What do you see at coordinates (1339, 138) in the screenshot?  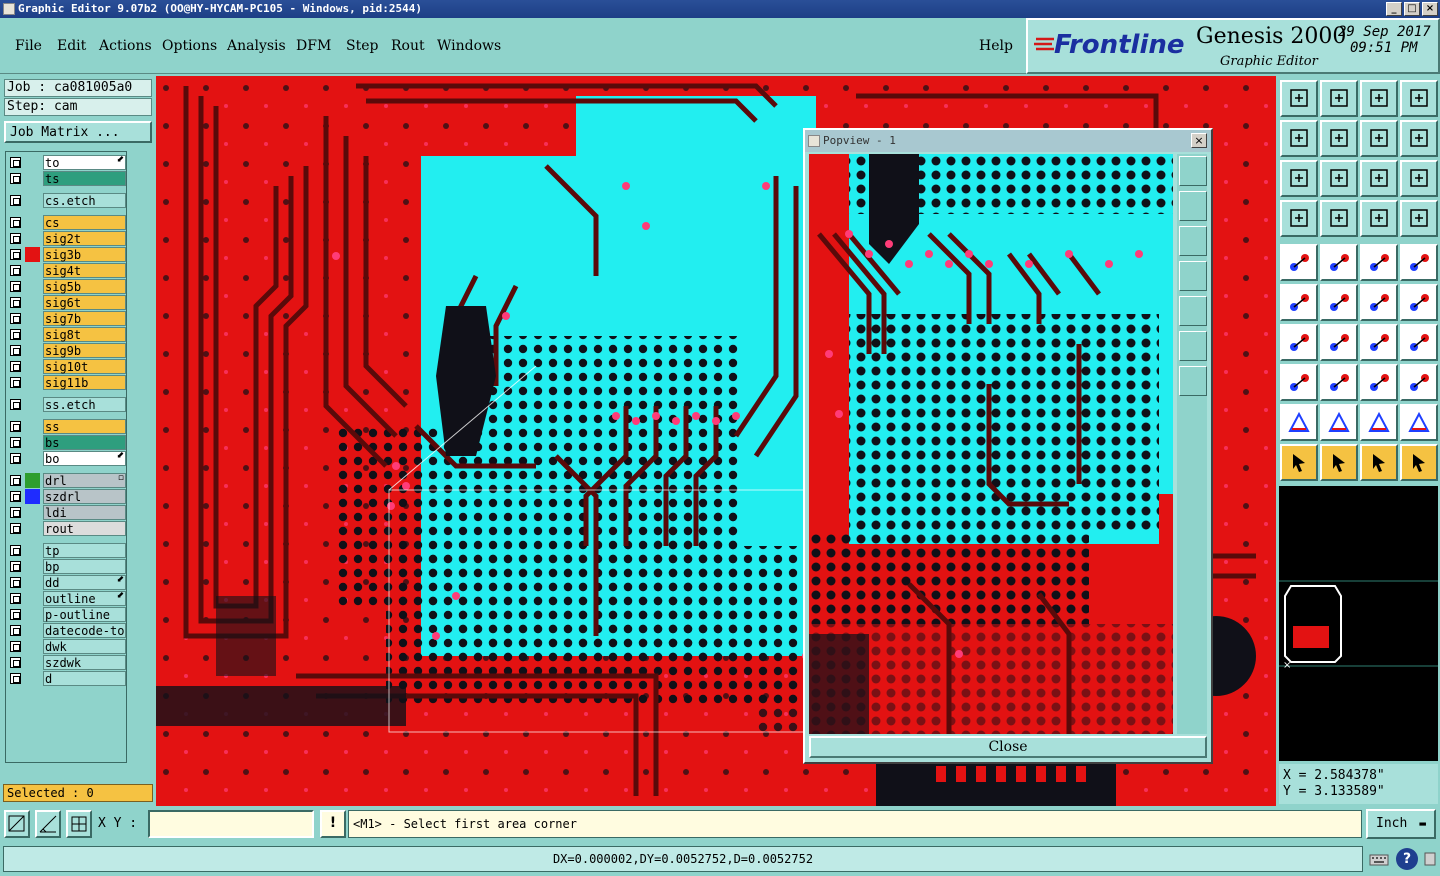 I see `pan-right-button` at bounding box center [1339, 138].